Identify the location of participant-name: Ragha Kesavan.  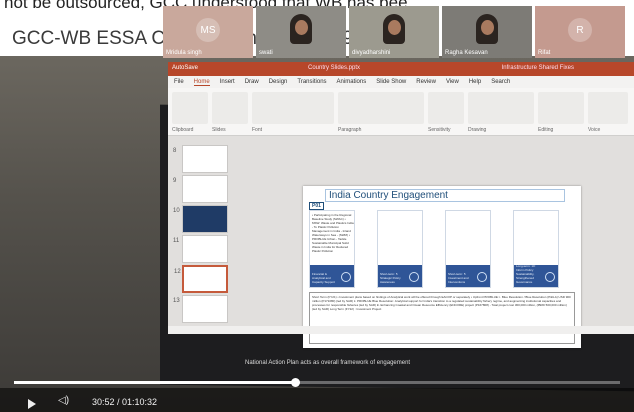
(466, 53).